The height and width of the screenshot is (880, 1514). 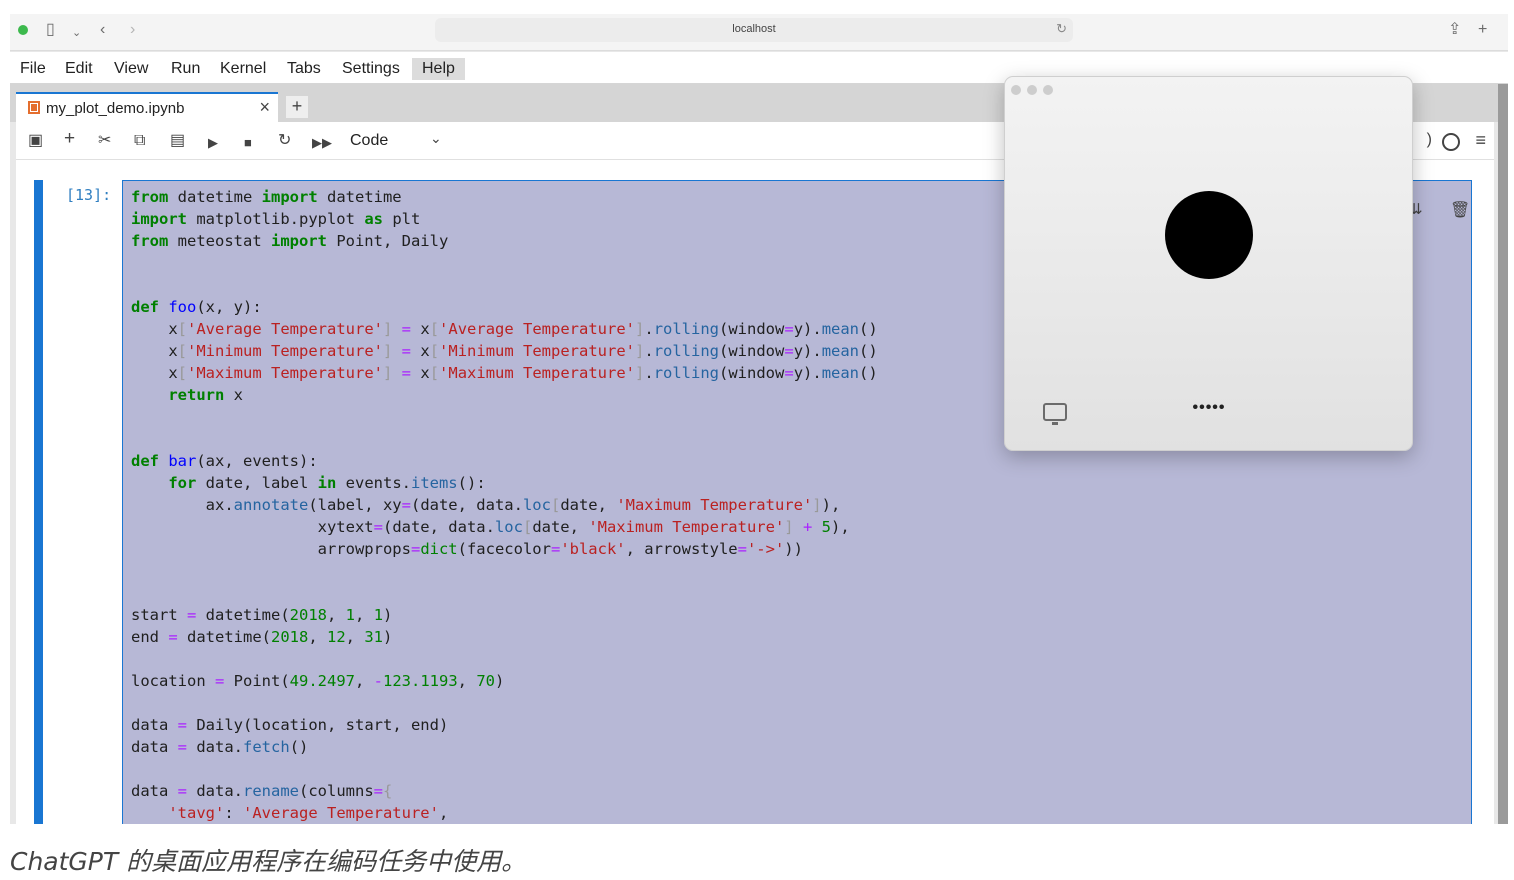 I want to click on scrollbar, so click(x=1503, y=454).